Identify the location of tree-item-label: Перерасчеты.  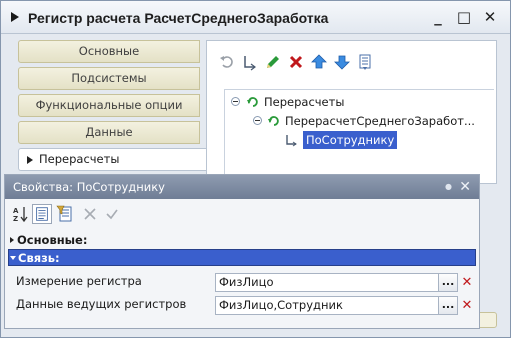
(304, 102).